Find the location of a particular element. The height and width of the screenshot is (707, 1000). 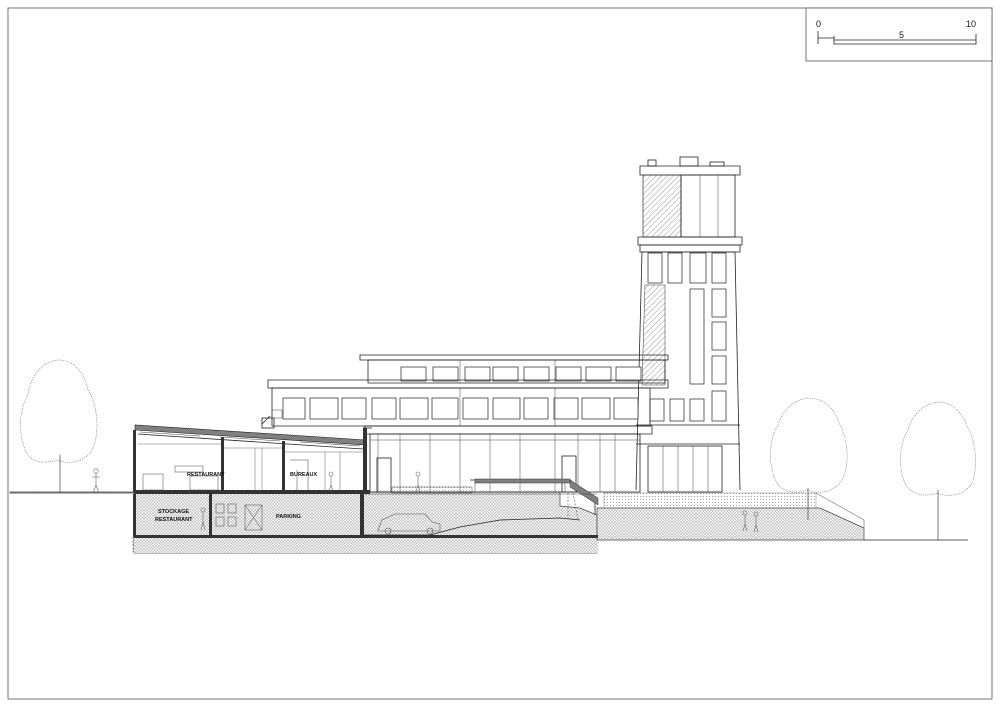

ground-floor-slab is located at coordinates (252, 492).